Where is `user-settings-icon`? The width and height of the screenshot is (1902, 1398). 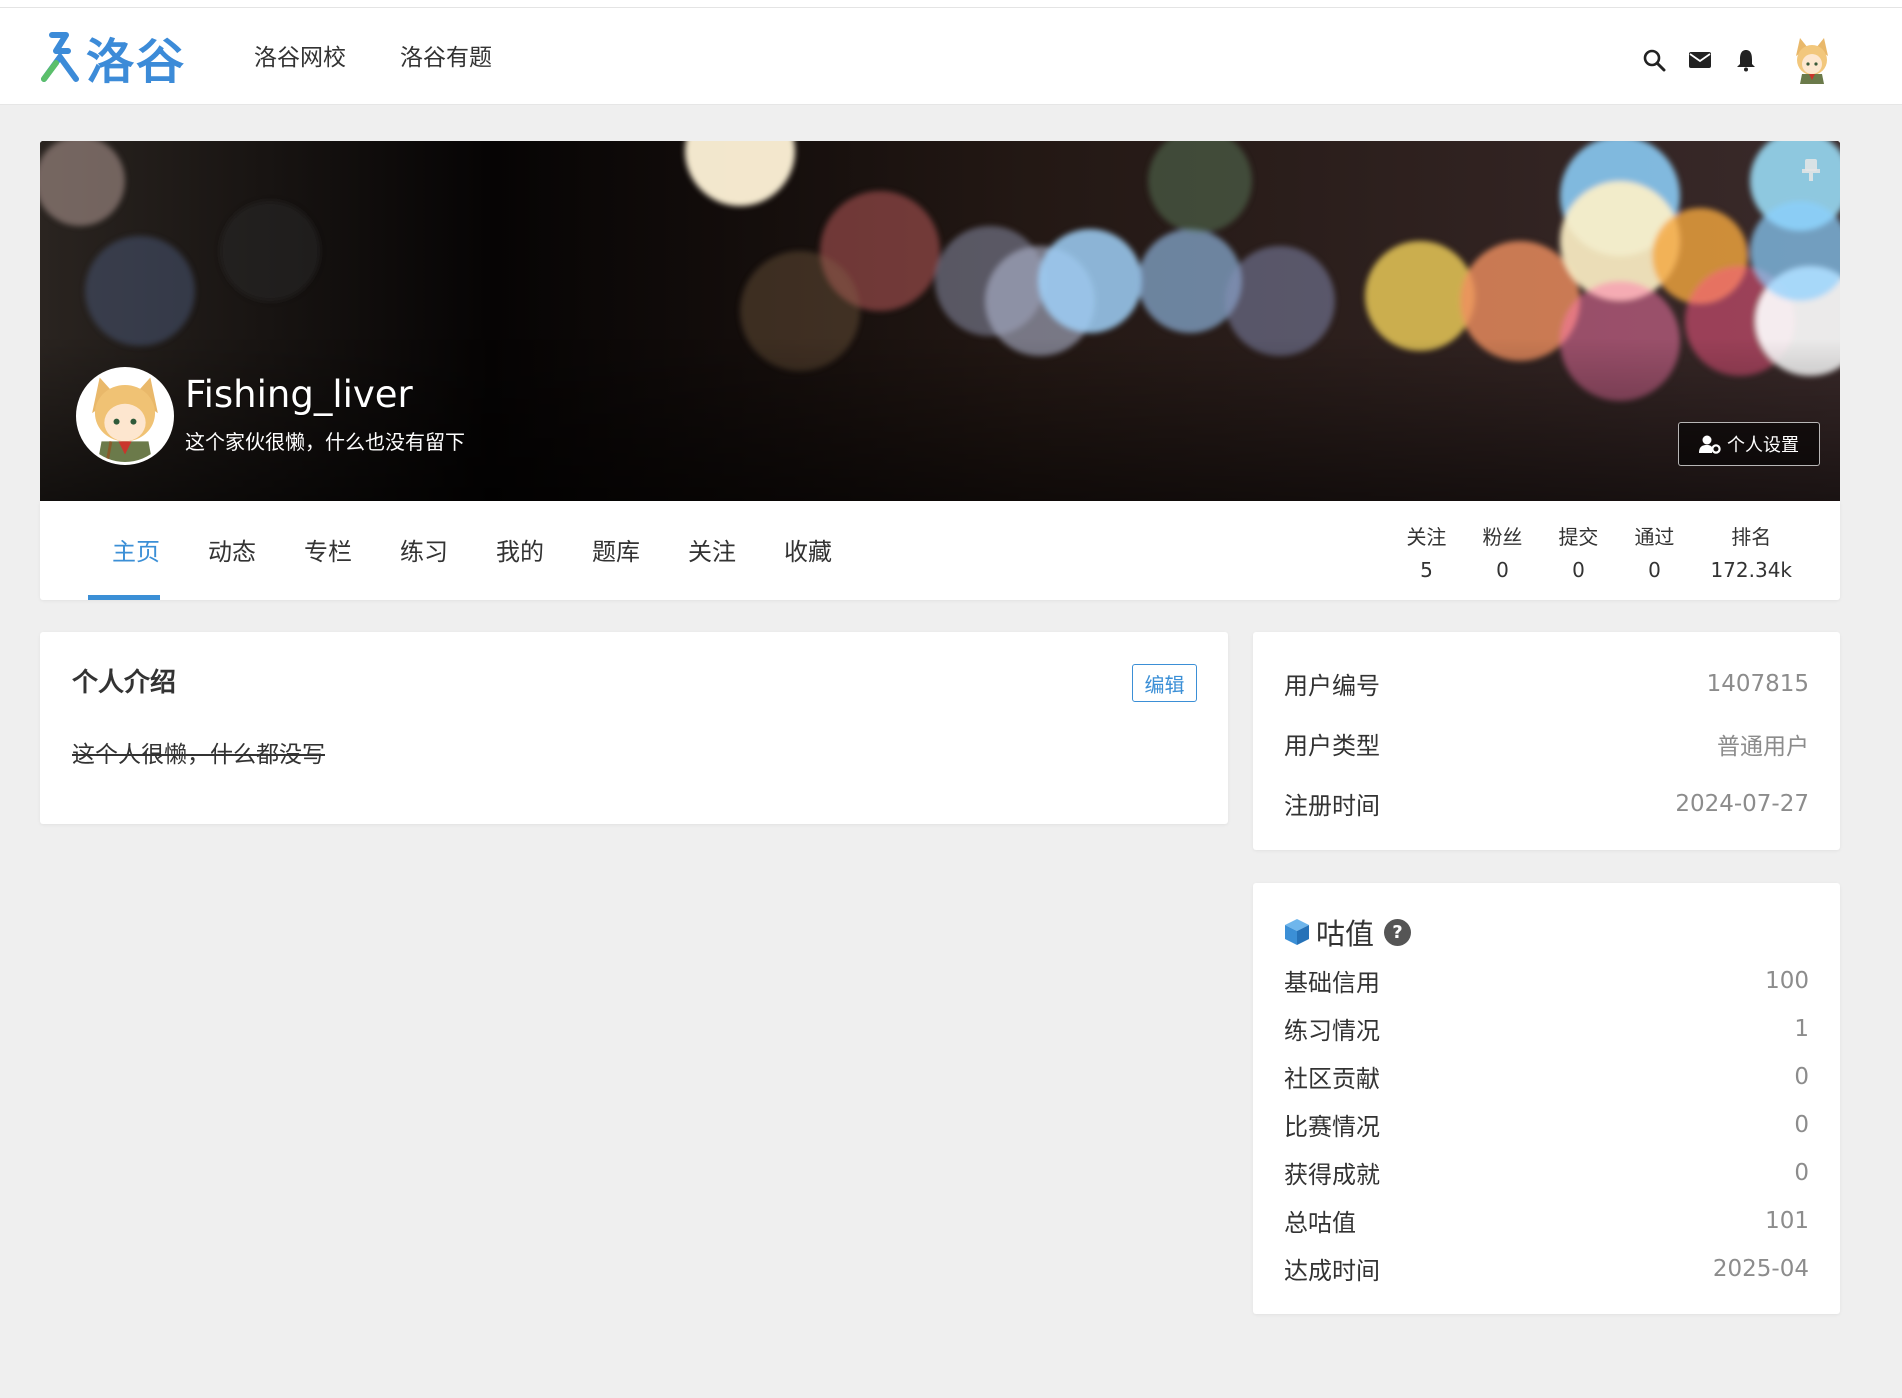 user-settings-icon is located at coordinates (1710, 444).